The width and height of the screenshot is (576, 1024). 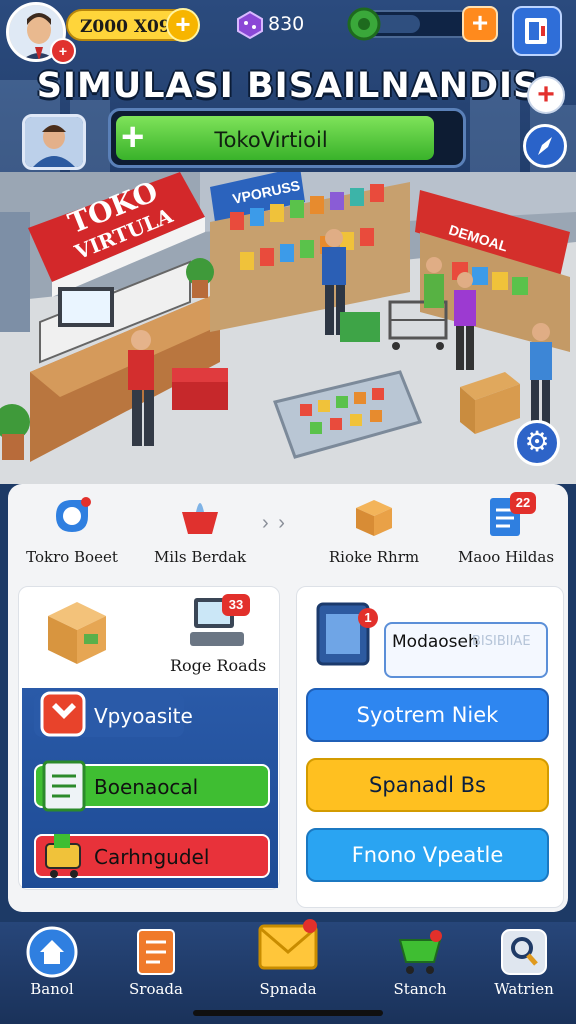 What do you see at coordinates (218, 665) in the screenshot?
I see `left-card-caption: Roge Roads` at bounding box center [218, 665].